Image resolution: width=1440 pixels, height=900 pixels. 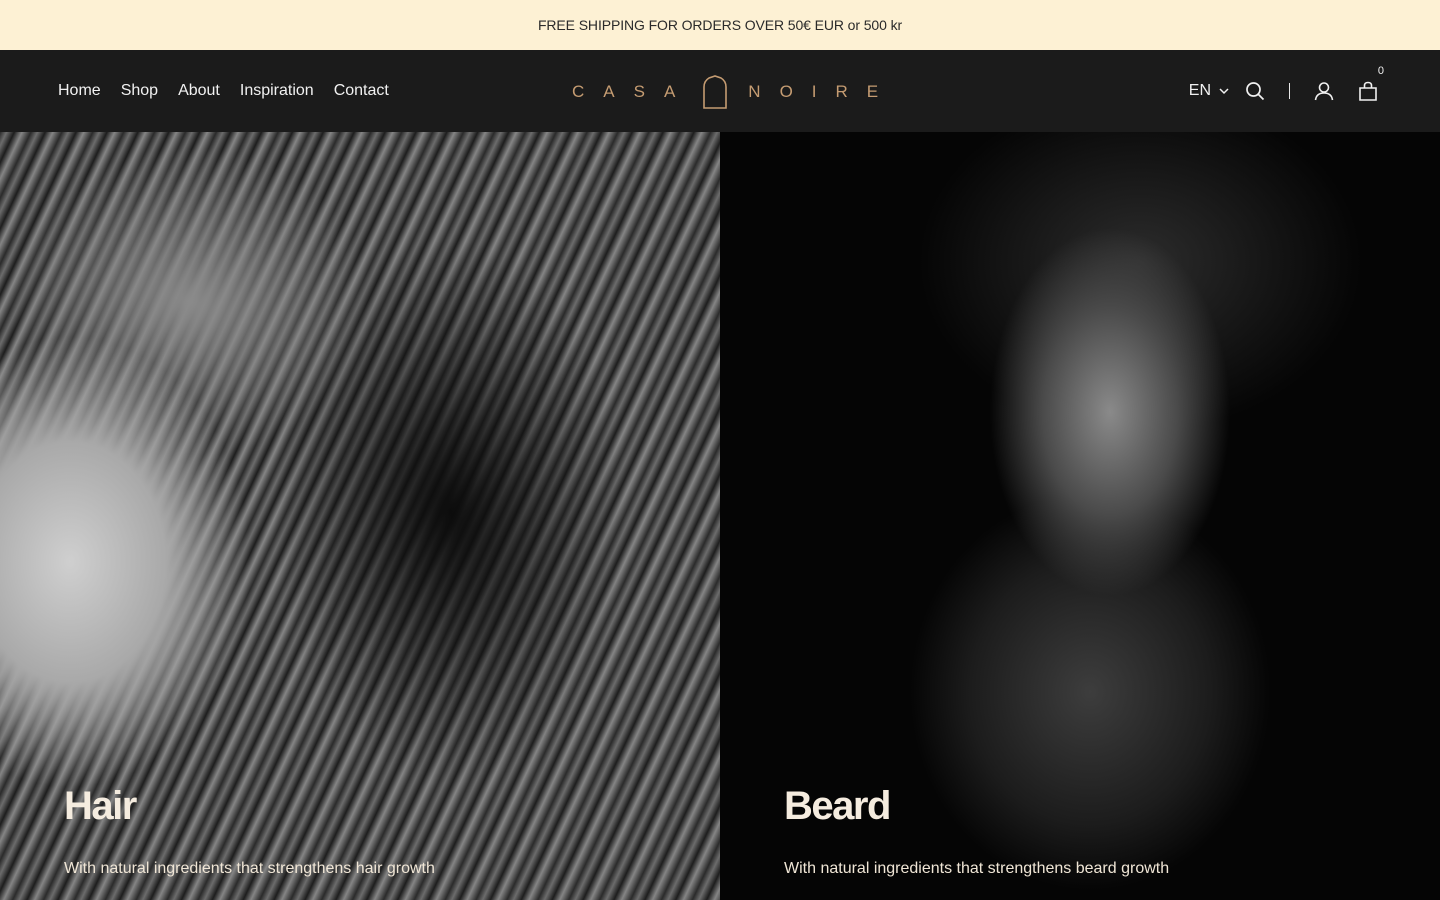 What do you see at coordinates (139, 91) in the screenshot?
I see `nav-shop: Shop` at bounding box center [139, 91].